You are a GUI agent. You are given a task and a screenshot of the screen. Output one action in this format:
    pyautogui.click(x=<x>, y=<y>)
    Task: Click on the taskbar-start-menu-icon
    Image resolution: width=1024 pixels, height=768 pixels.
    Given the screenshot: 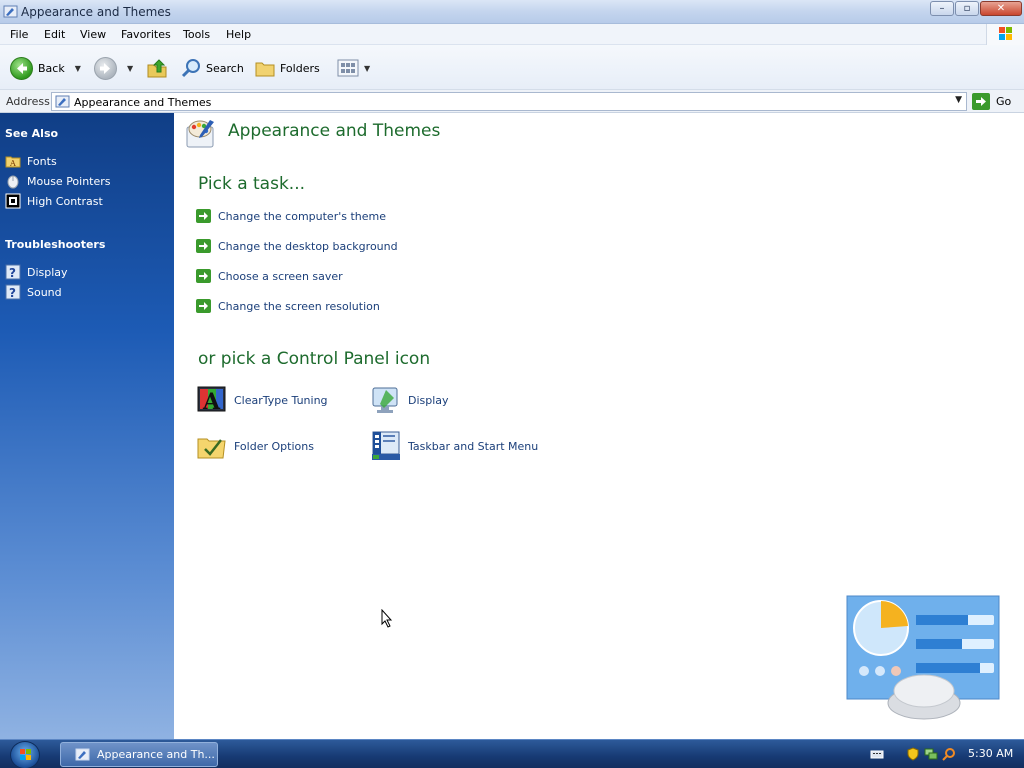 What is the action you would take?
    pyautogui.click(x=386, y=445)
    